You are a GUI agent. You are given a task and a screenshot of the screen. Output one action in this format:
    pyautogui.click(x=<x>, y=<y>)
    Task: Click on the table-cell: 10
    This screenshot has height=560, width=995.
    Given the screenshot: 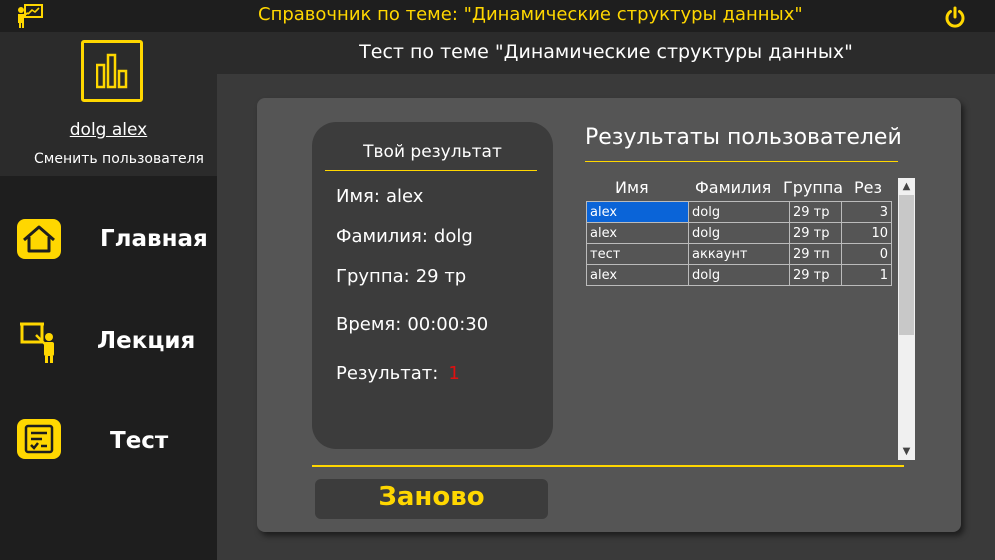 What is the action you would take?
    pyautogui.click(x=866, y=233)
    